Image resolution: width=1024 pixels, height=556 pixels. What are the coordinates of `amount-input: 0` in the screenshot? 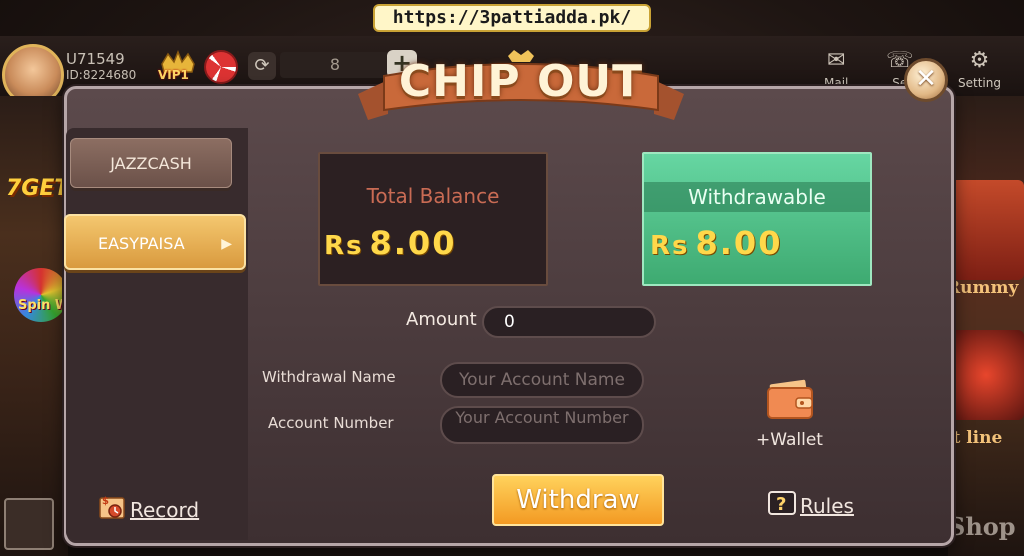 It's located at (569, 322).